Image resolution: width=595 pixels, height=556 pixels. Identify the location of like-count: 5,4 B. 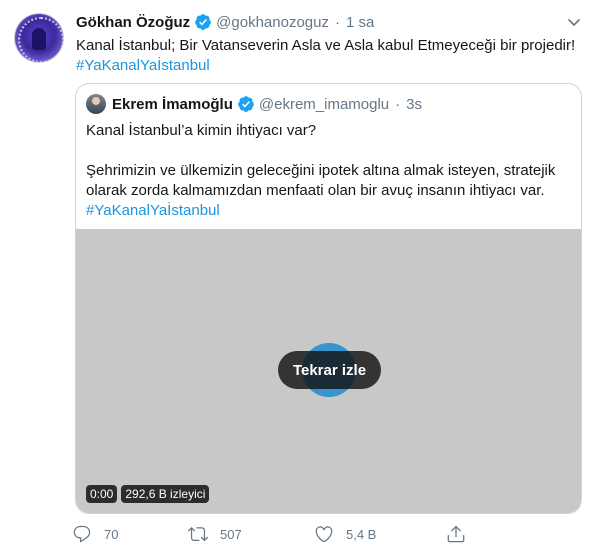
(361, 534).